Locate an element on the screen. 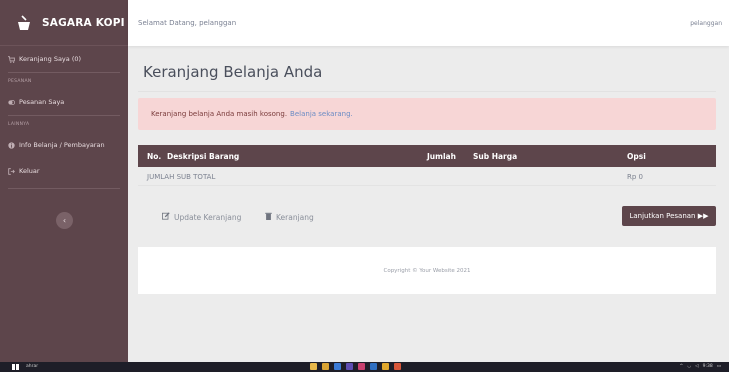 This screenshot has width=729, height=372. update-cart-label: Update Keranjang is located at coordinates (208, 217).